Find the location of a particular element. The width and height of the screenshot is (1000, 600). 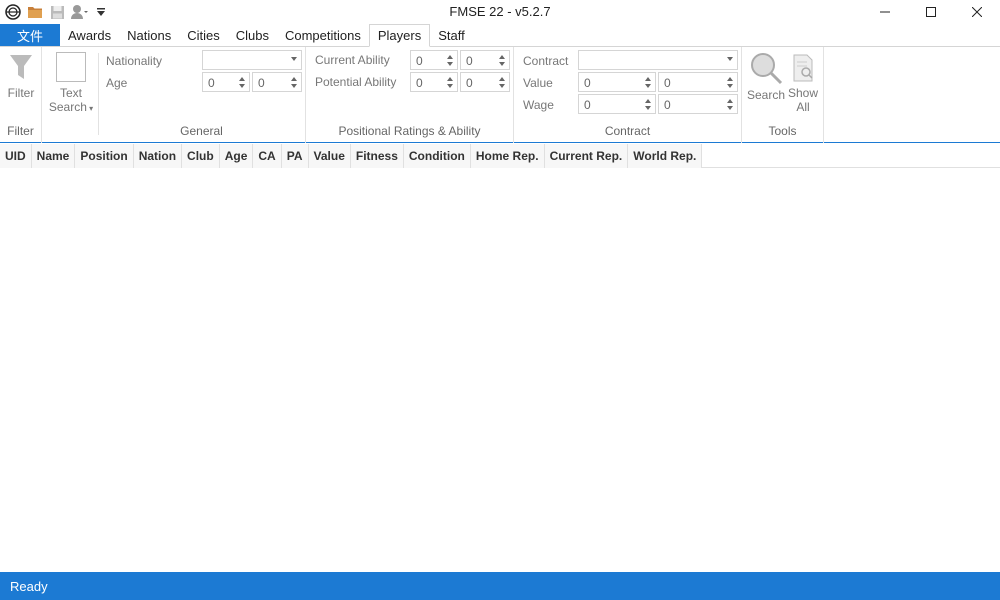

age-label: Age is located at coordinates (117, 83).